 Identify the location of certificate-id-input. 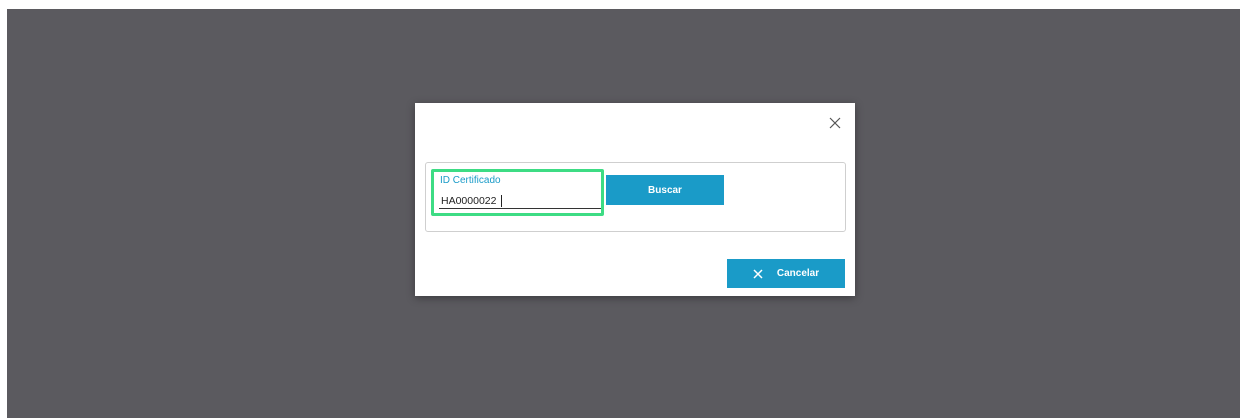
(520, 201).